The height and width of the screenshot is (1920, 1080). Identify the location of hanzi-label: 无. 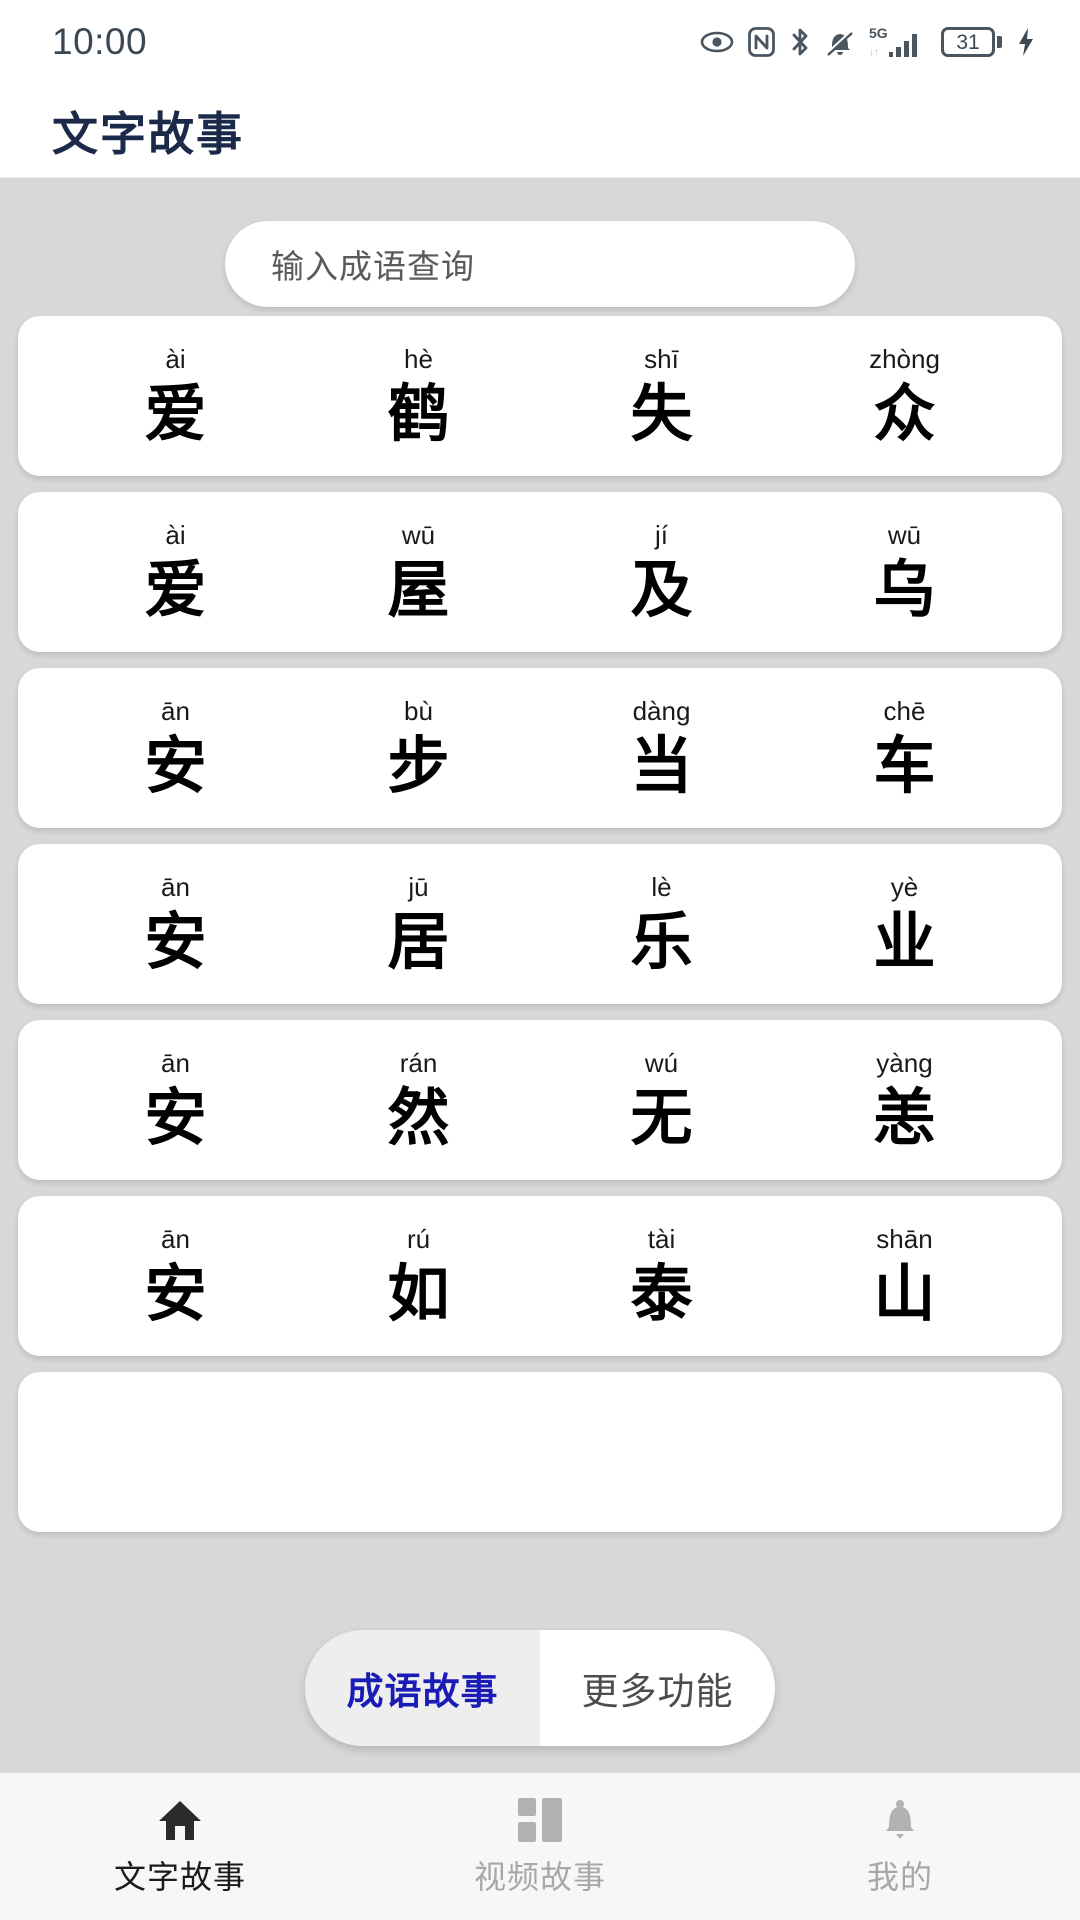
(661, 1118).